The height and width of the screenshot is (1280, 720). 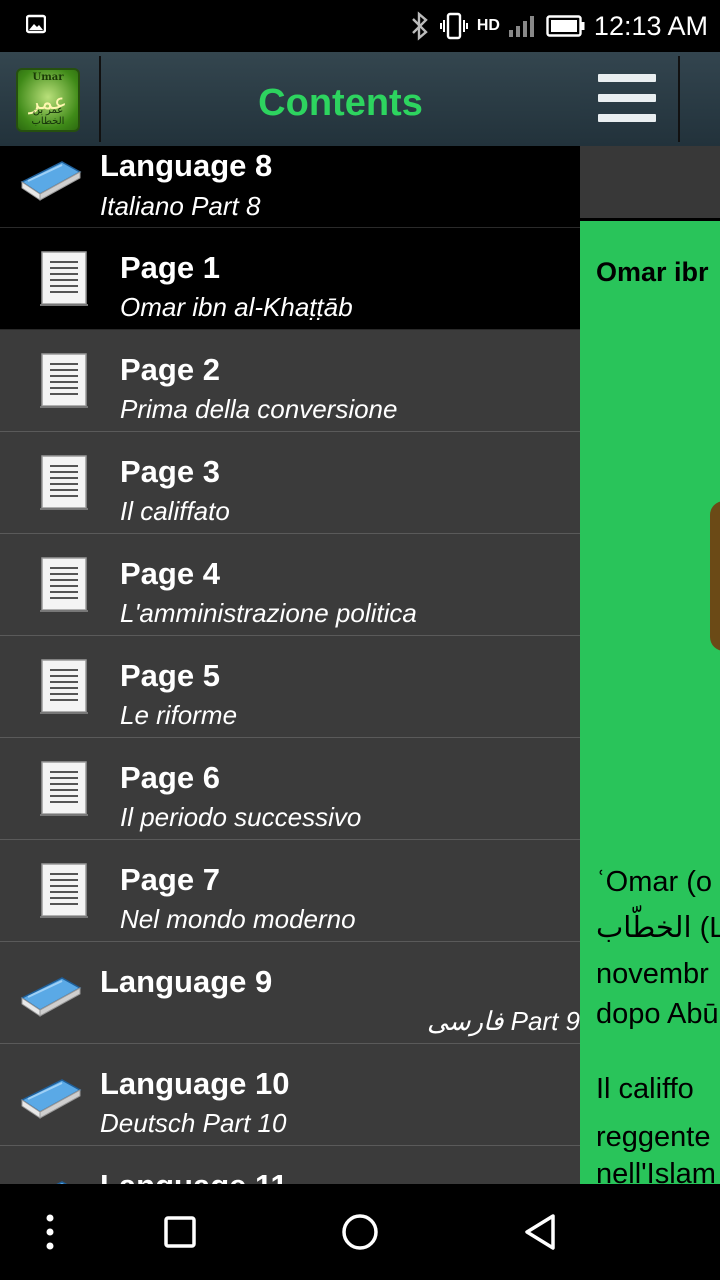 What do you see at coordinates (360, 26) in the screenshot?
I see `status-bar: HD 12:13 AM` at bounding box center [360, 26].